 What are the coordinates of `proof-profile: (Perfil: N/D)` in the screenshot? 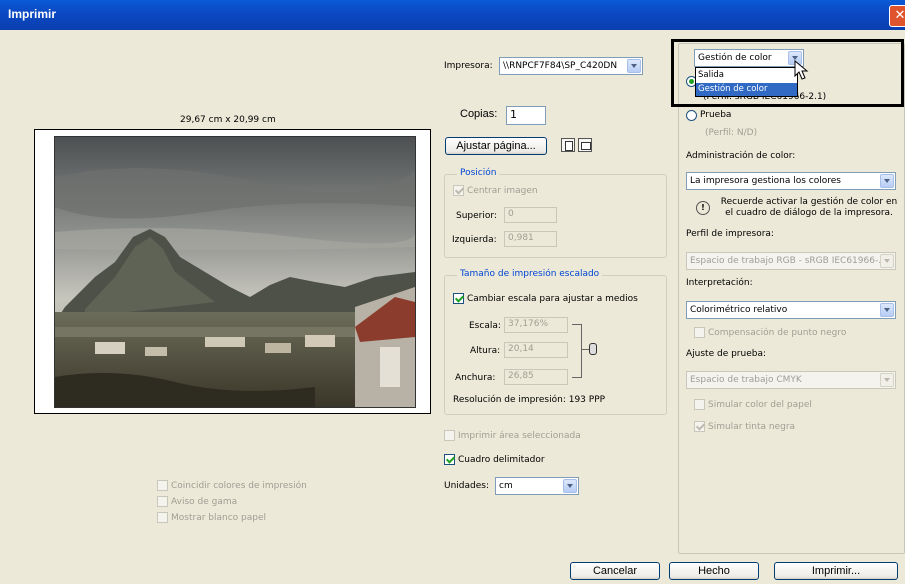 It's located at (731, 133).